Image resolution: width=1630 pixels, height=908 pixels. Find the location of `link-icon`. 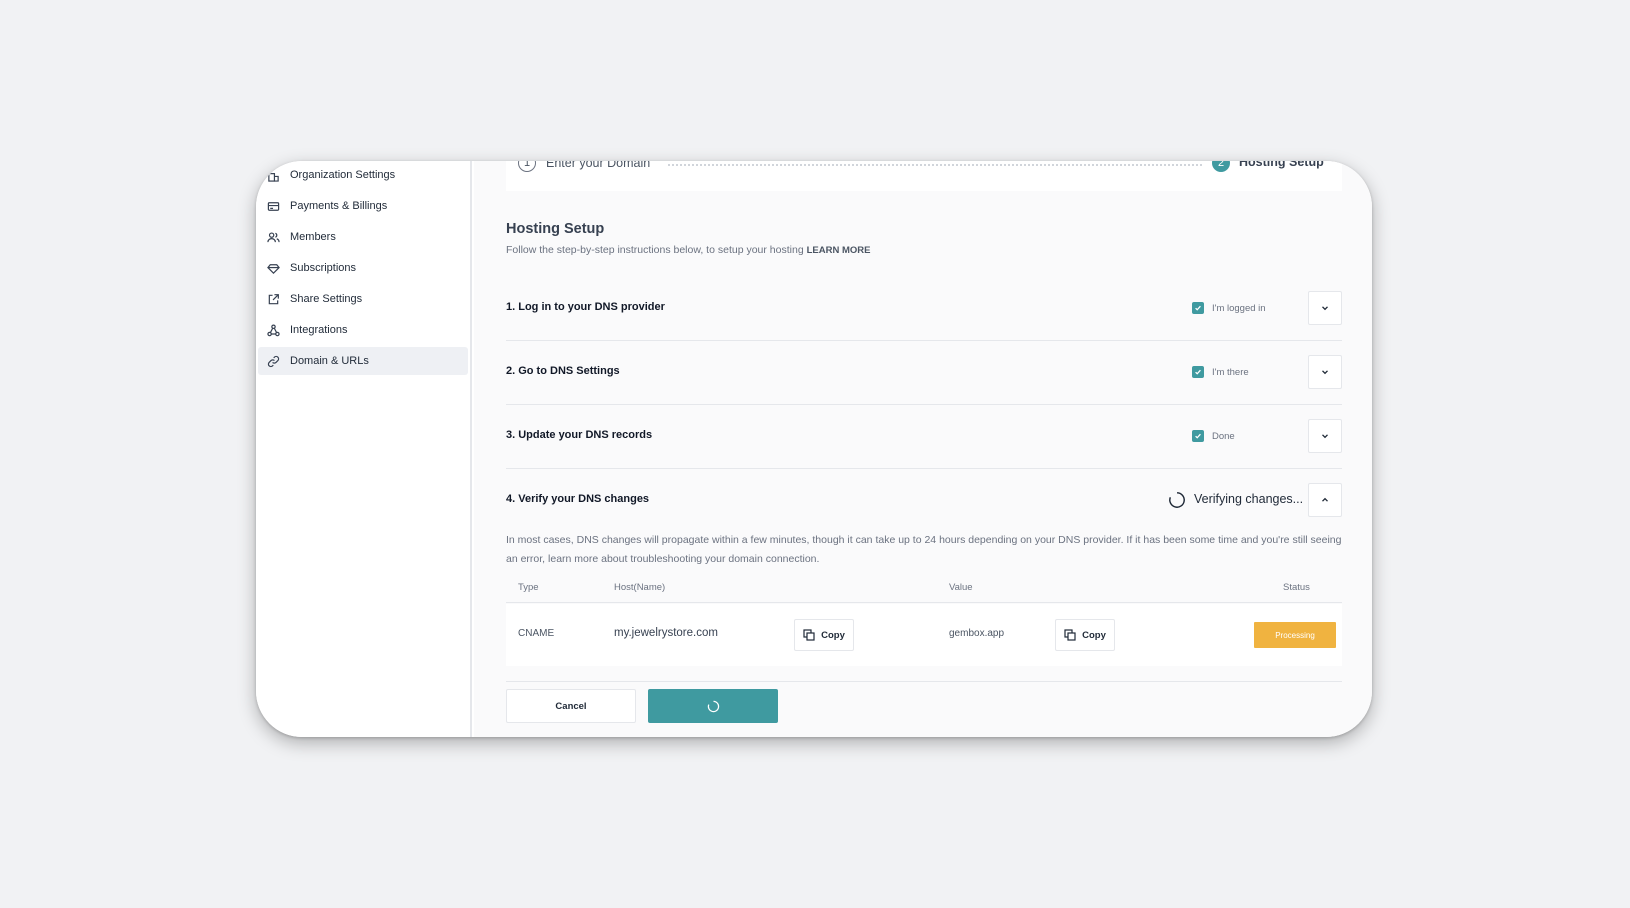

link-icon is located at coordinates (273, 361).